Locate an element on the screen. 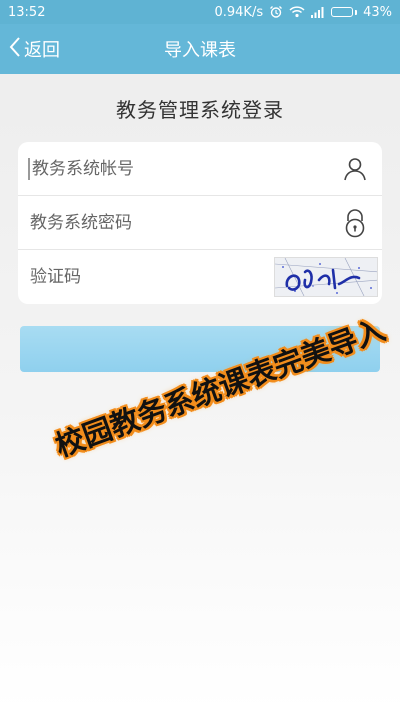 This screenshot has width=400, height=711. wifi-icon is located at coordinates (297, 12).